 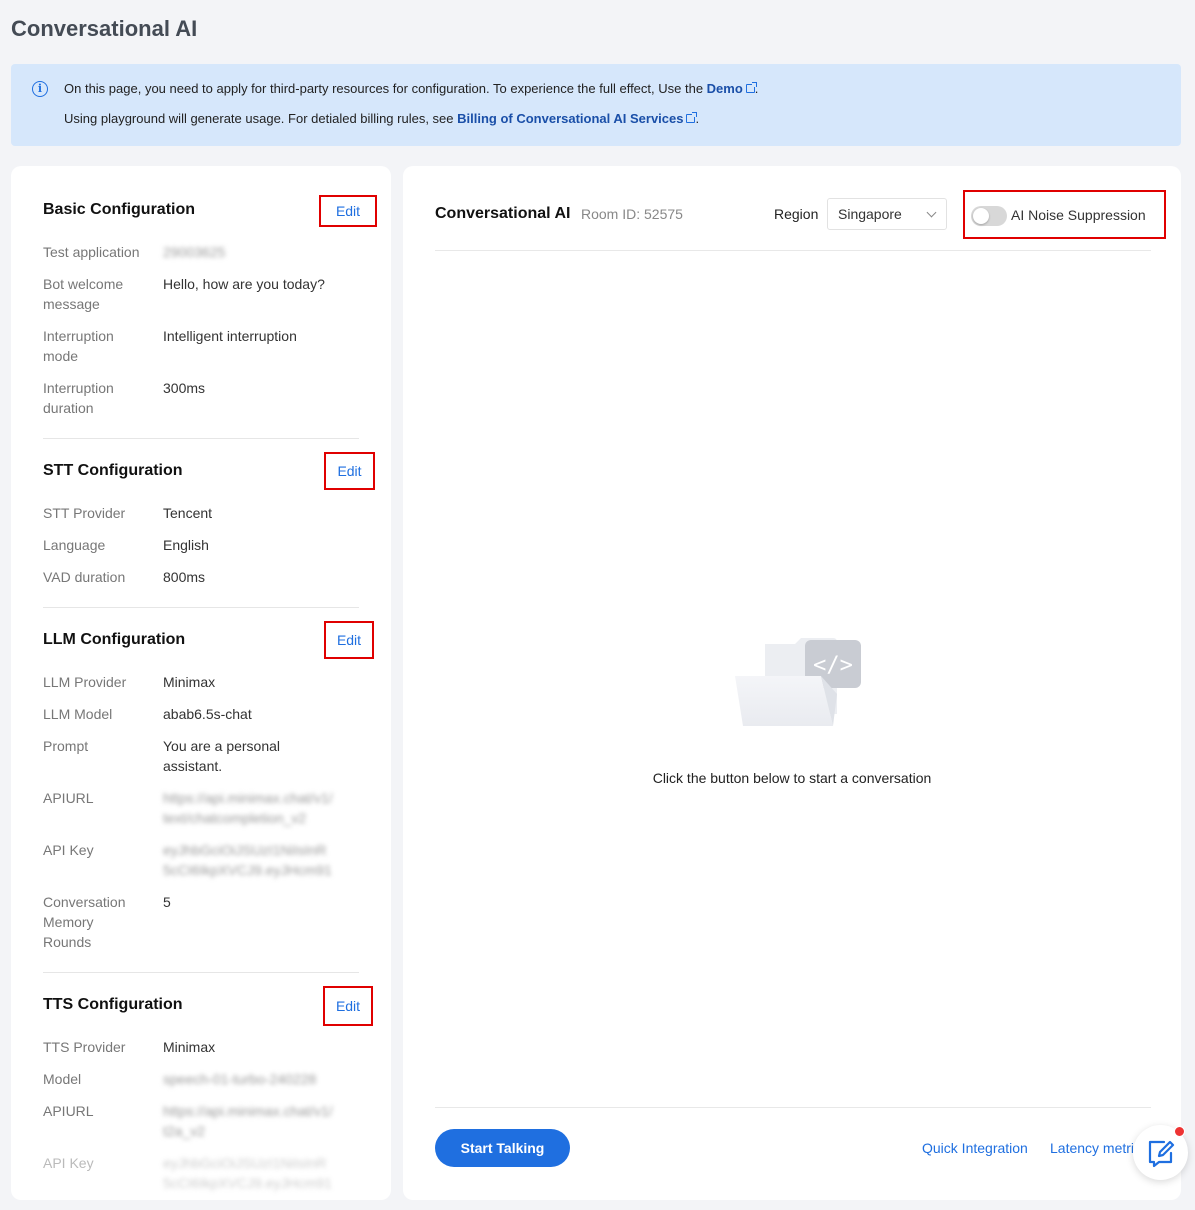 What do you see at coordinates (632, 214) in the screenshot?
I see `room-id: Room ID: 52575` at bounding box center [632, 214].